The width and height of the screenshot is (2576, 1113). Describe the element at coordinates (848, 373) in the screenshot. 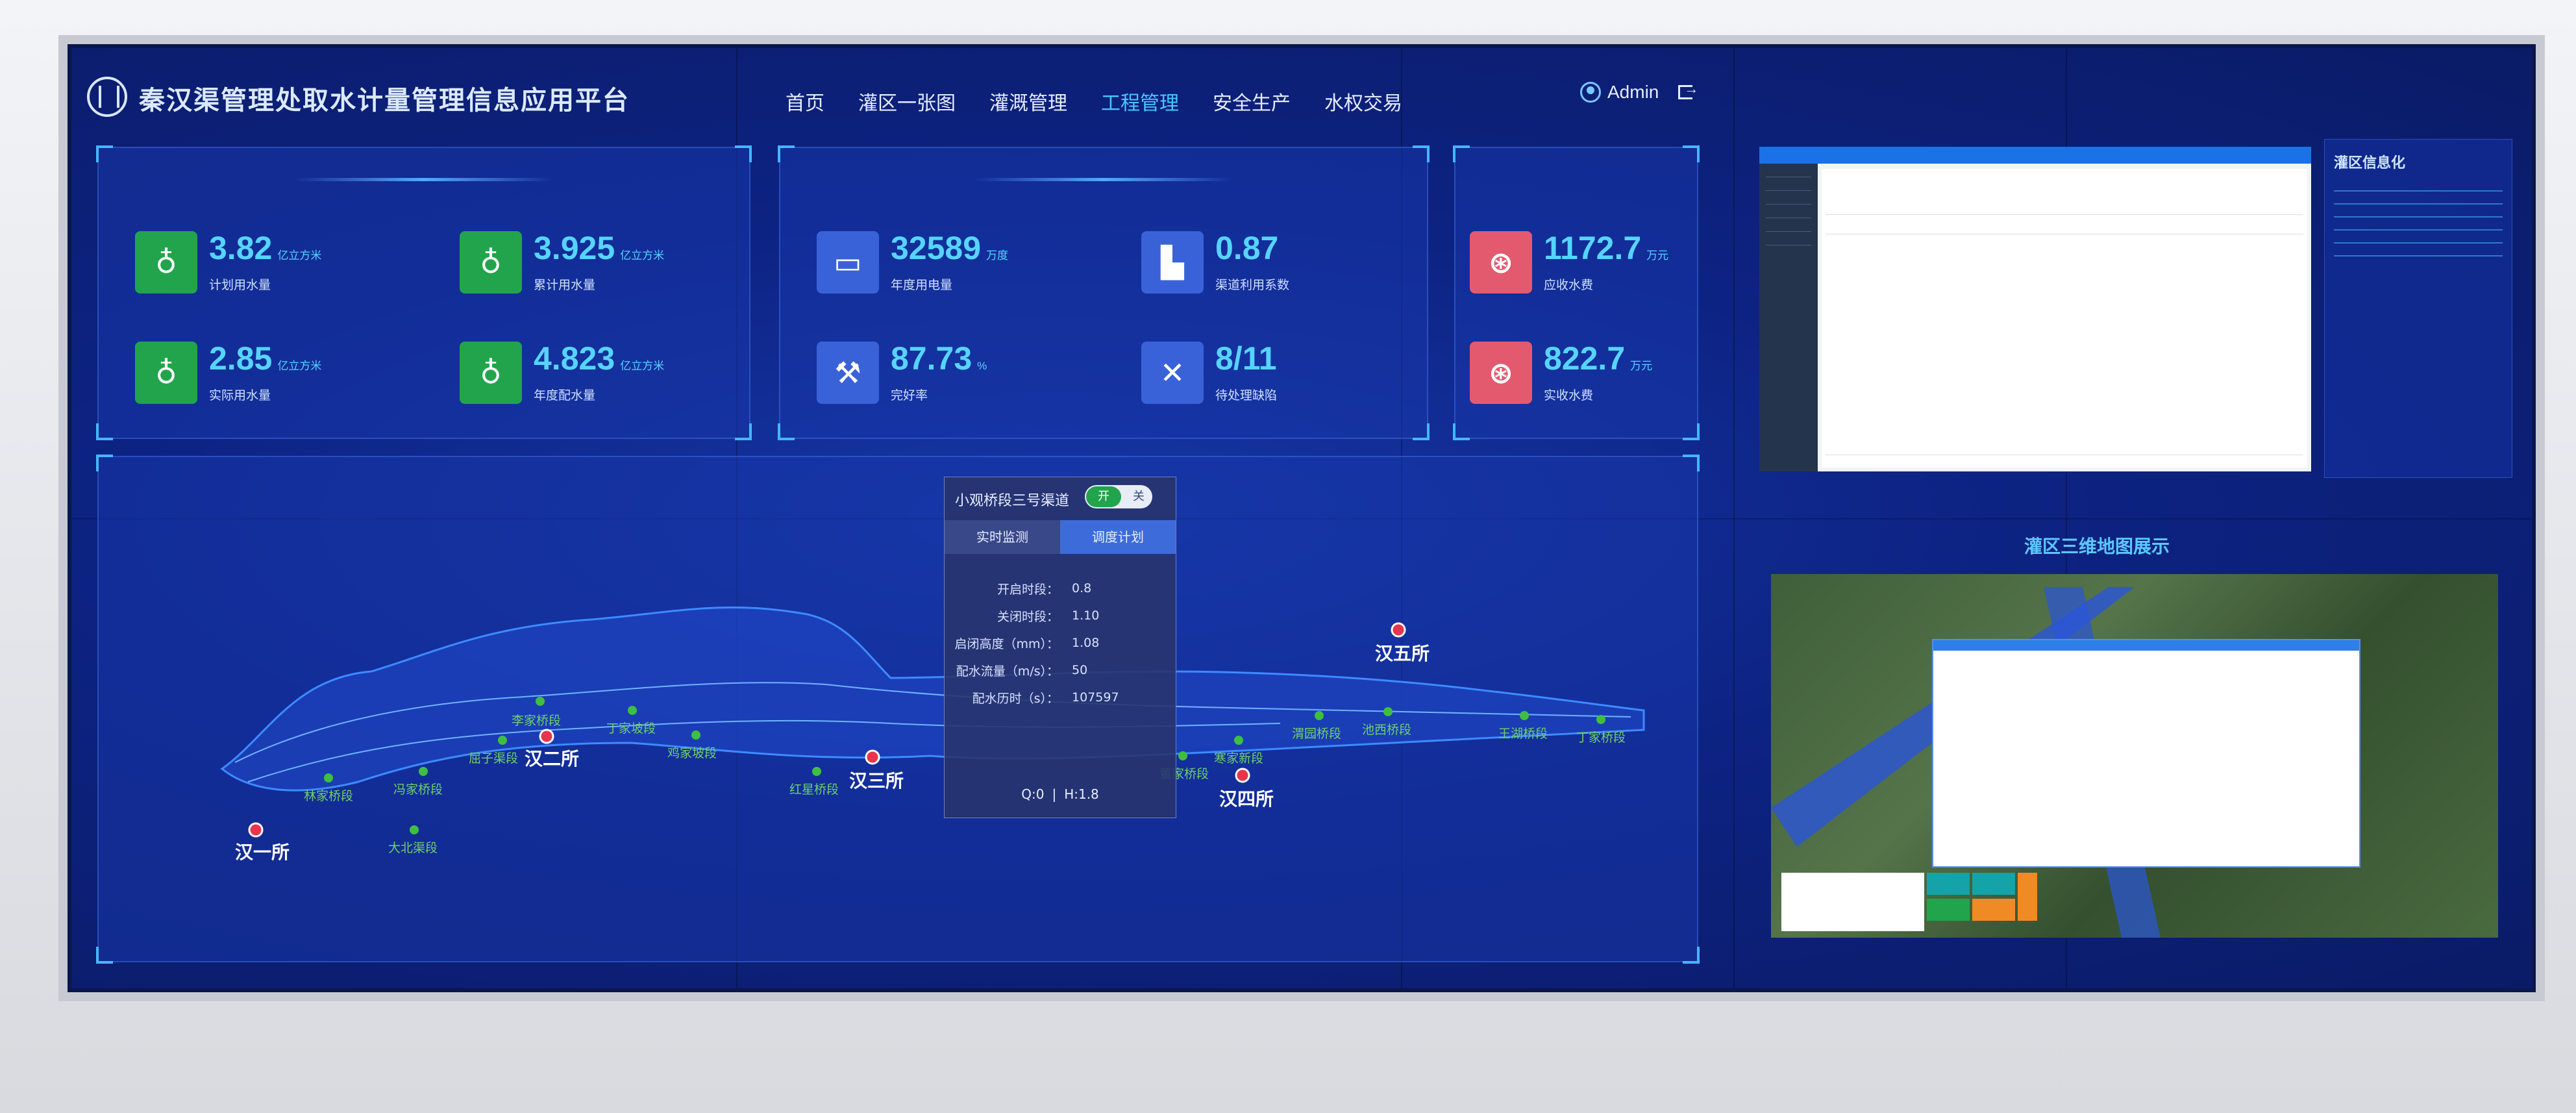

I see `wrench-icon: ⚒` at that location.